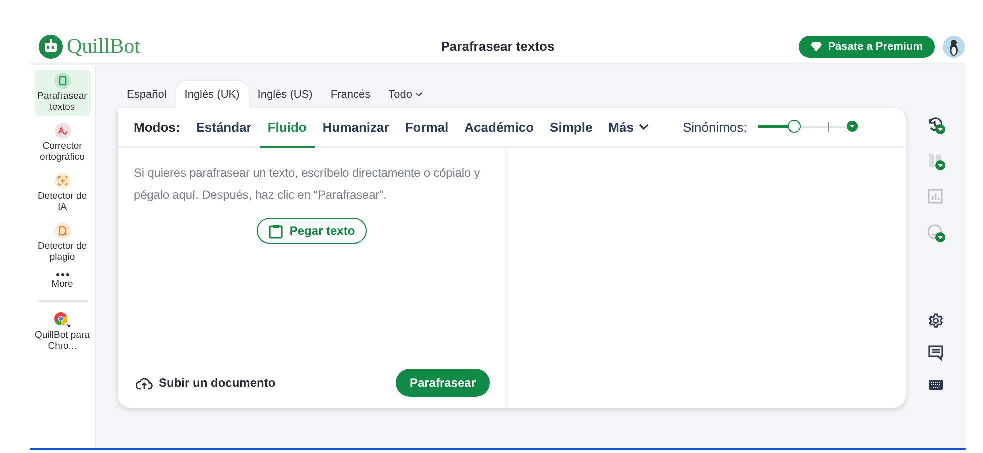 This screenshot has width=983, height=453. I want to click on paraphrase-button: Parafrasear, so click(443, 383).